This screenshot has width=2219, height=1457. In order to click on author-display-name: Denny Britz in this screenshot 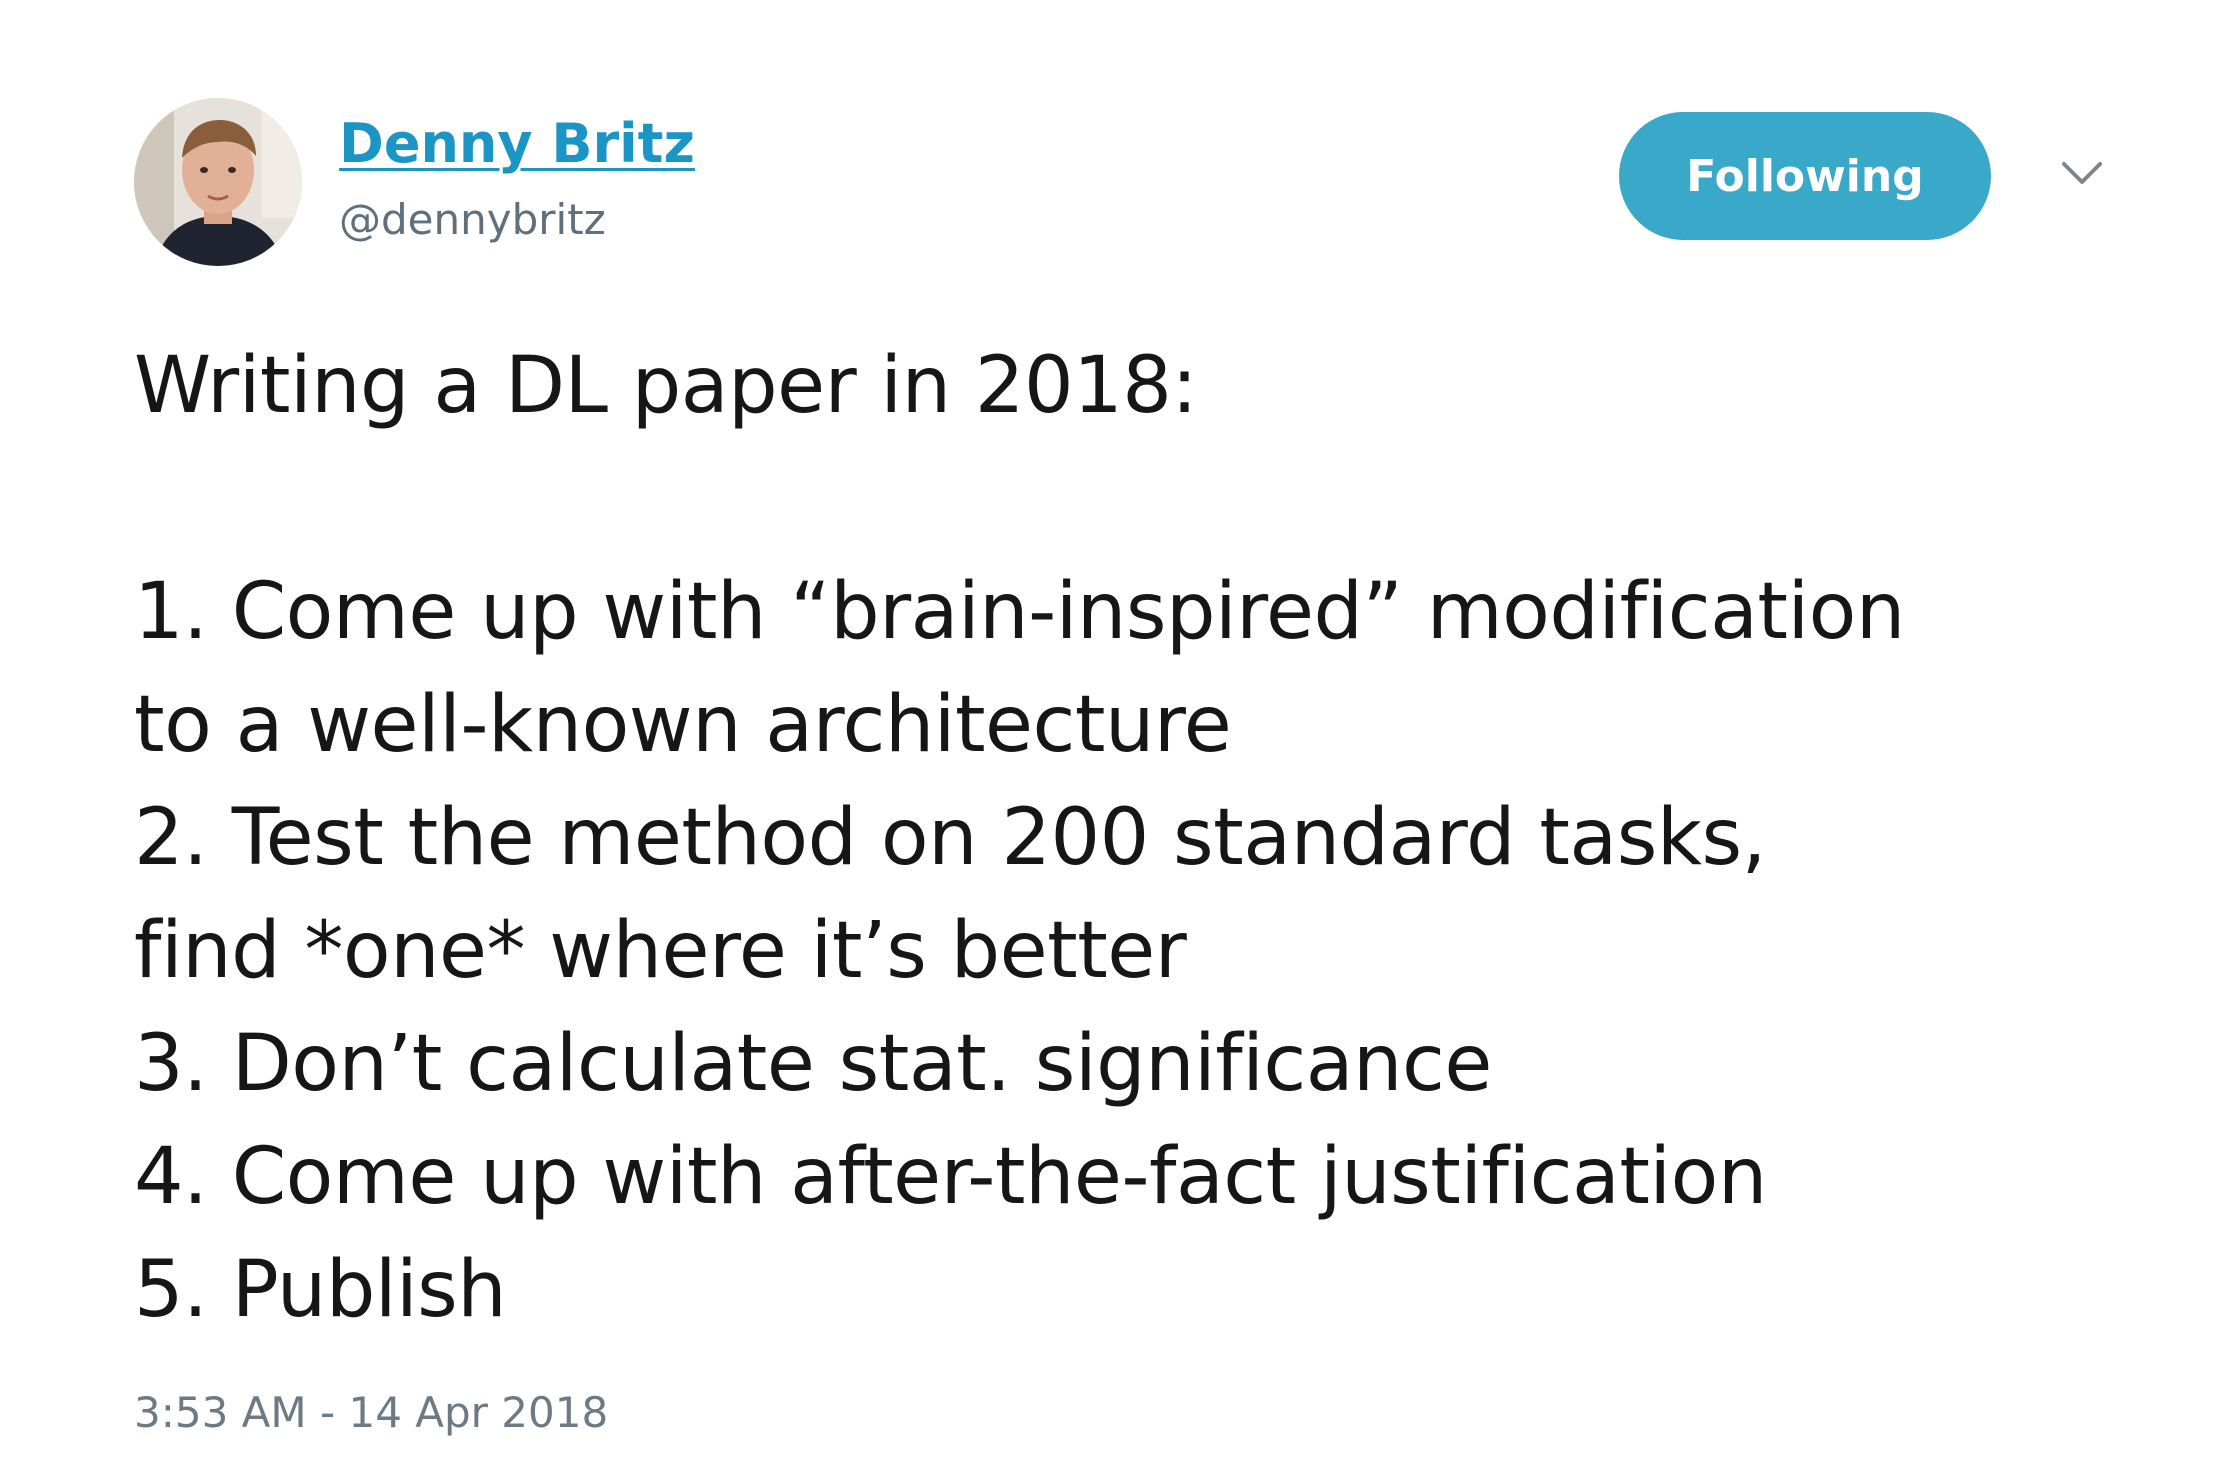, I will do `click(517, 144)`.